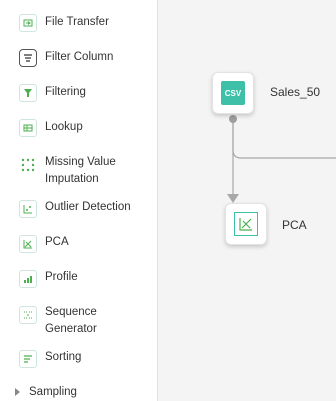 This screenshot has width=336, height=401. I want to click on palette-item-label: Sorting, so click(63, 357).